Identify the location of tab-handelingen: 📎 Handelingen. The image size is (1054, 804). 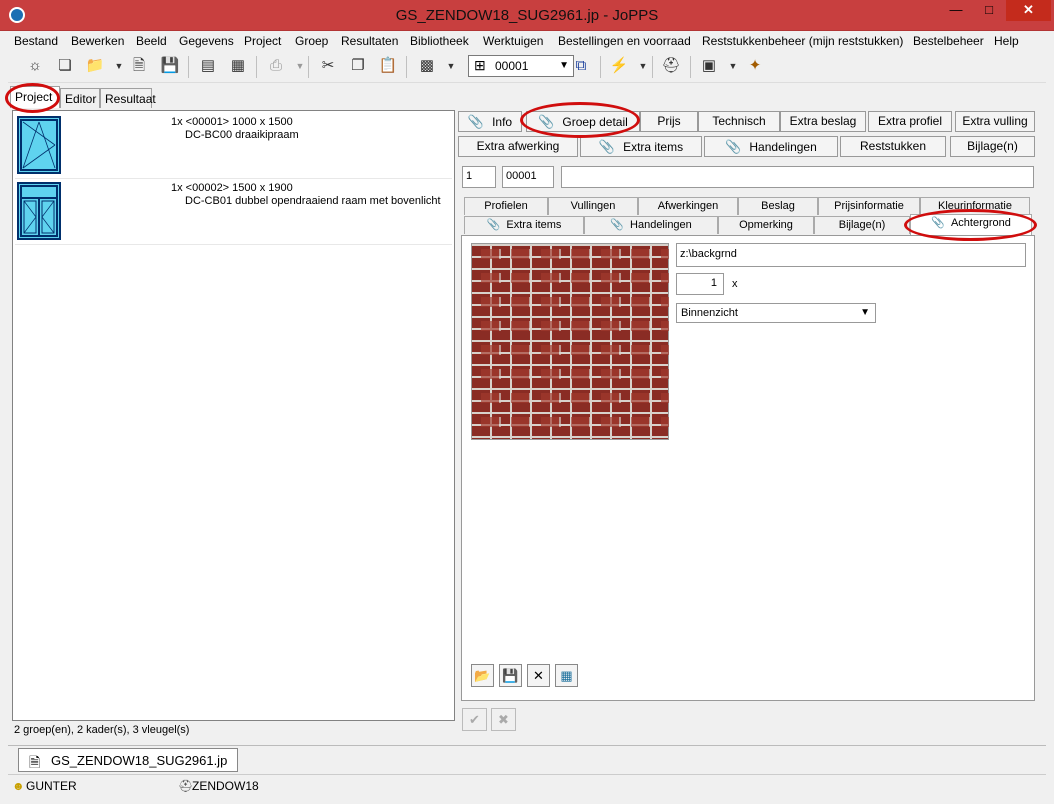
(651, 225).